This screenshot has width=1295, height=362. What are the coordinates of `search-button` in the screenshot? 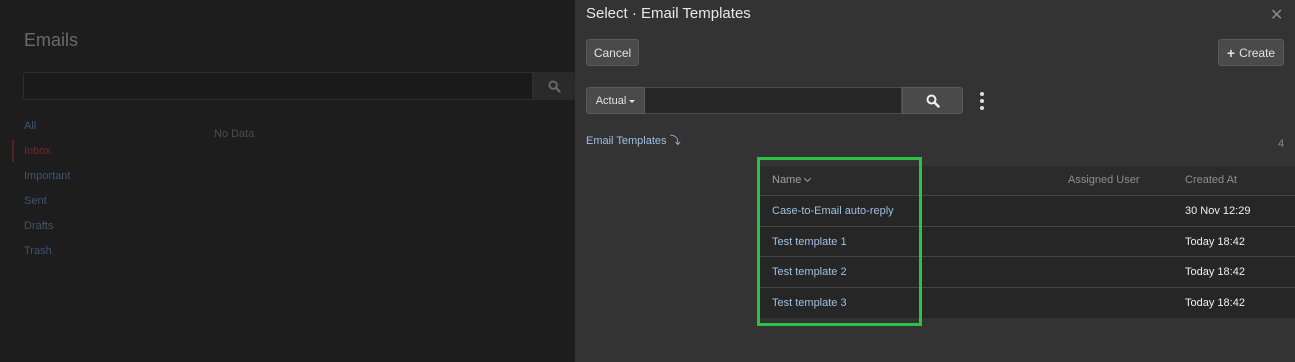 It's located at (932, 100).